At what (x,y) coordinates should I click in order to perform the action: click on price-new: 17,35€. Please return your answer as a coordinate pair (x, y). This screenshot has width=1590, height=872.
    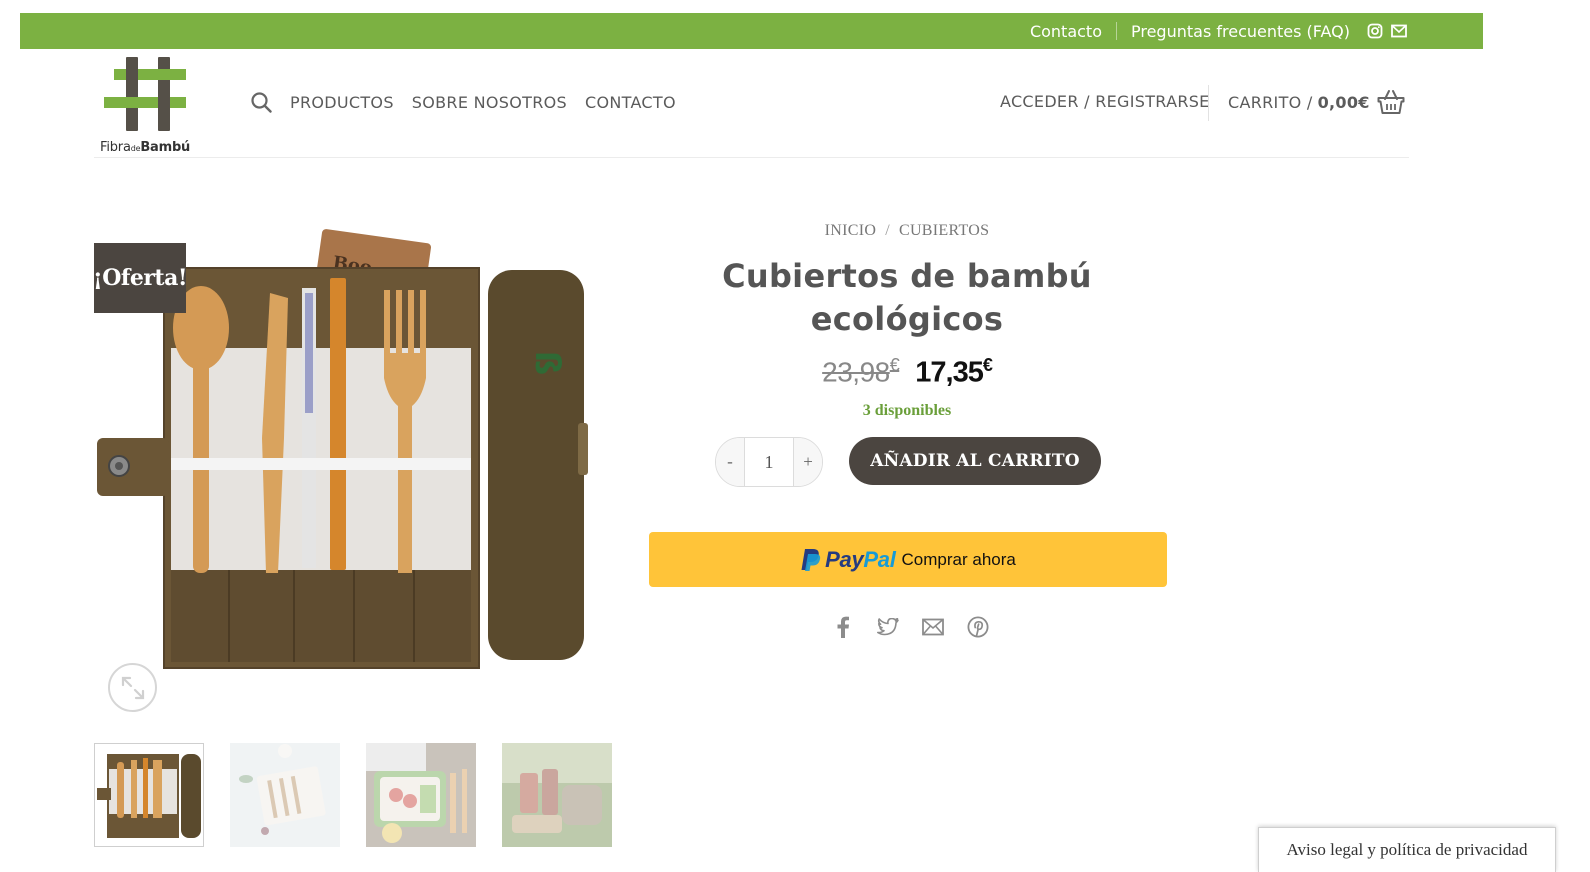
    Looking at the image, I should click on (954, 372).